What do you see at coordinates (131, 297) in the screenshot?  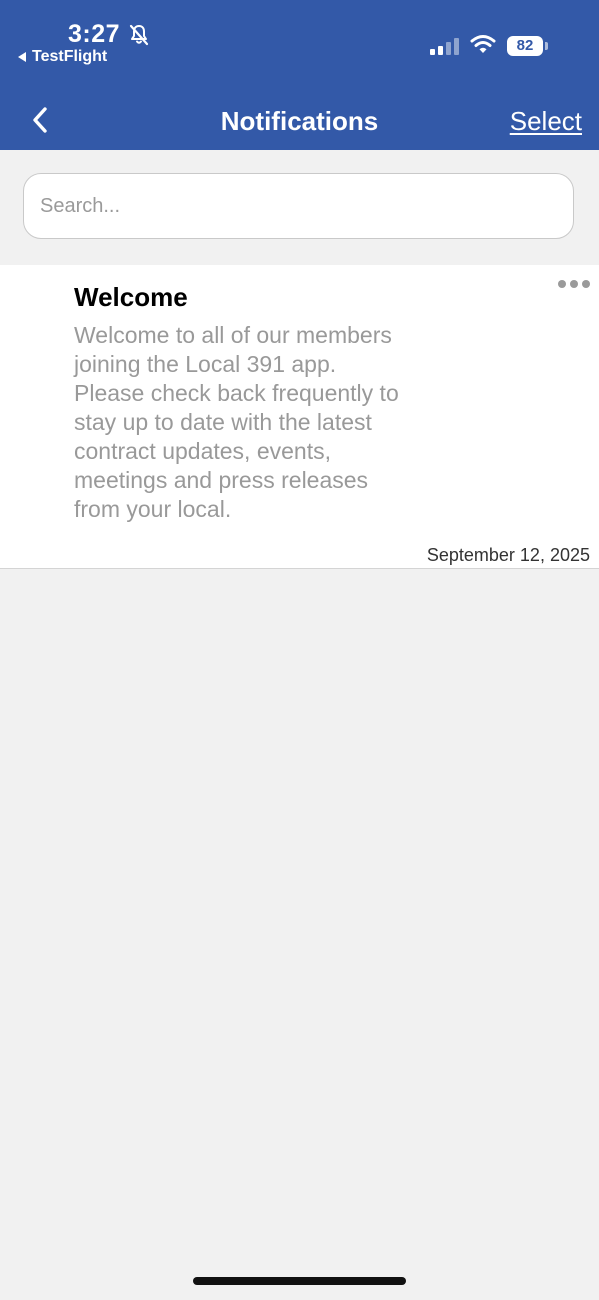 I see `notification-title: Welcome` at bounding box center [131, 297].